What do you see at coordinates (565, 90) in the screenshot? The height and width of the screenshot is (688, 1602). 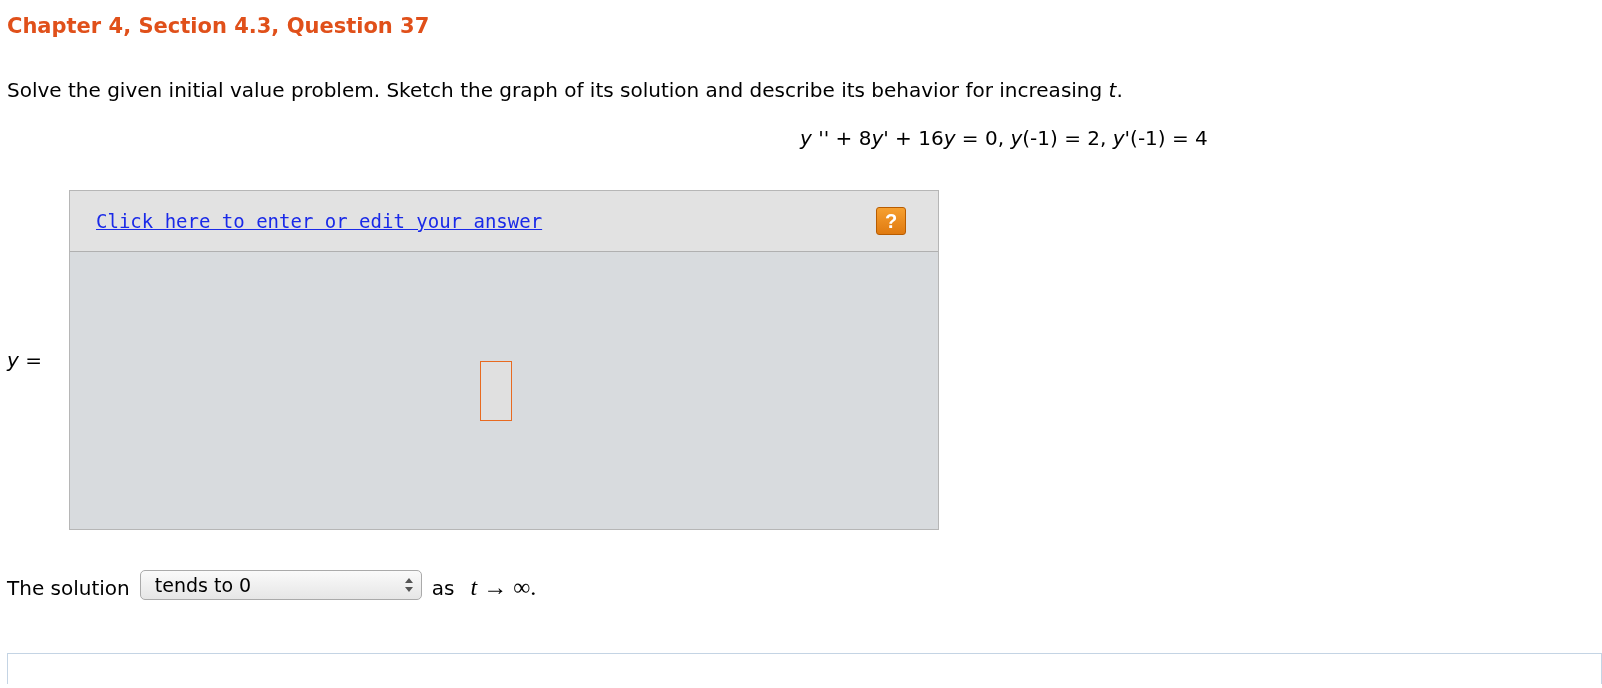 I see `problem-text: Solve the given initial value problem. Sketch the graph of its solution and describe its behavior for increasing t.` at bounding box center [565, 90].